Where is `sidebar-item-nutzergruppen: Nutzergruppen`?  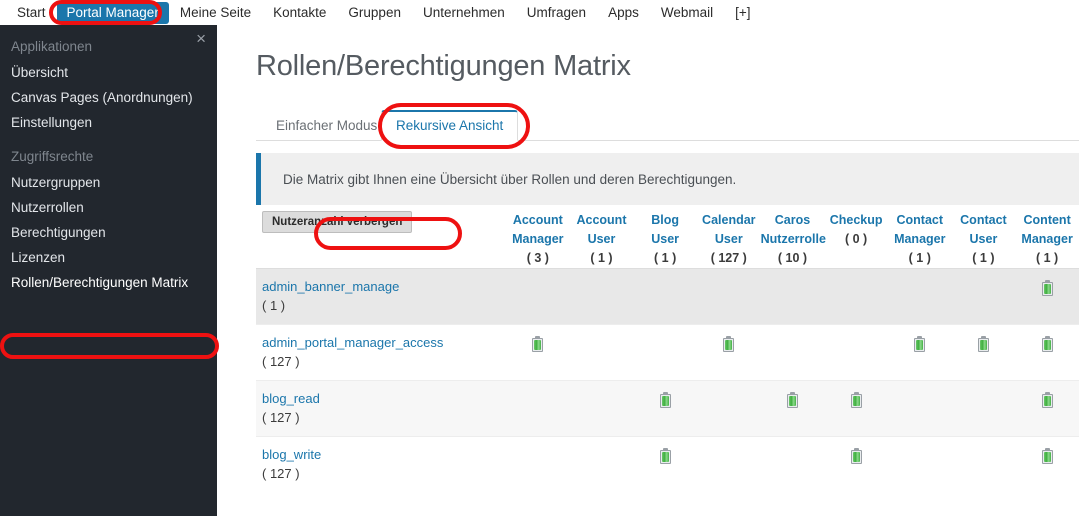 sidebar-item-nutzergruppen: Nutzergruppen is located at coordinates (108, 182).